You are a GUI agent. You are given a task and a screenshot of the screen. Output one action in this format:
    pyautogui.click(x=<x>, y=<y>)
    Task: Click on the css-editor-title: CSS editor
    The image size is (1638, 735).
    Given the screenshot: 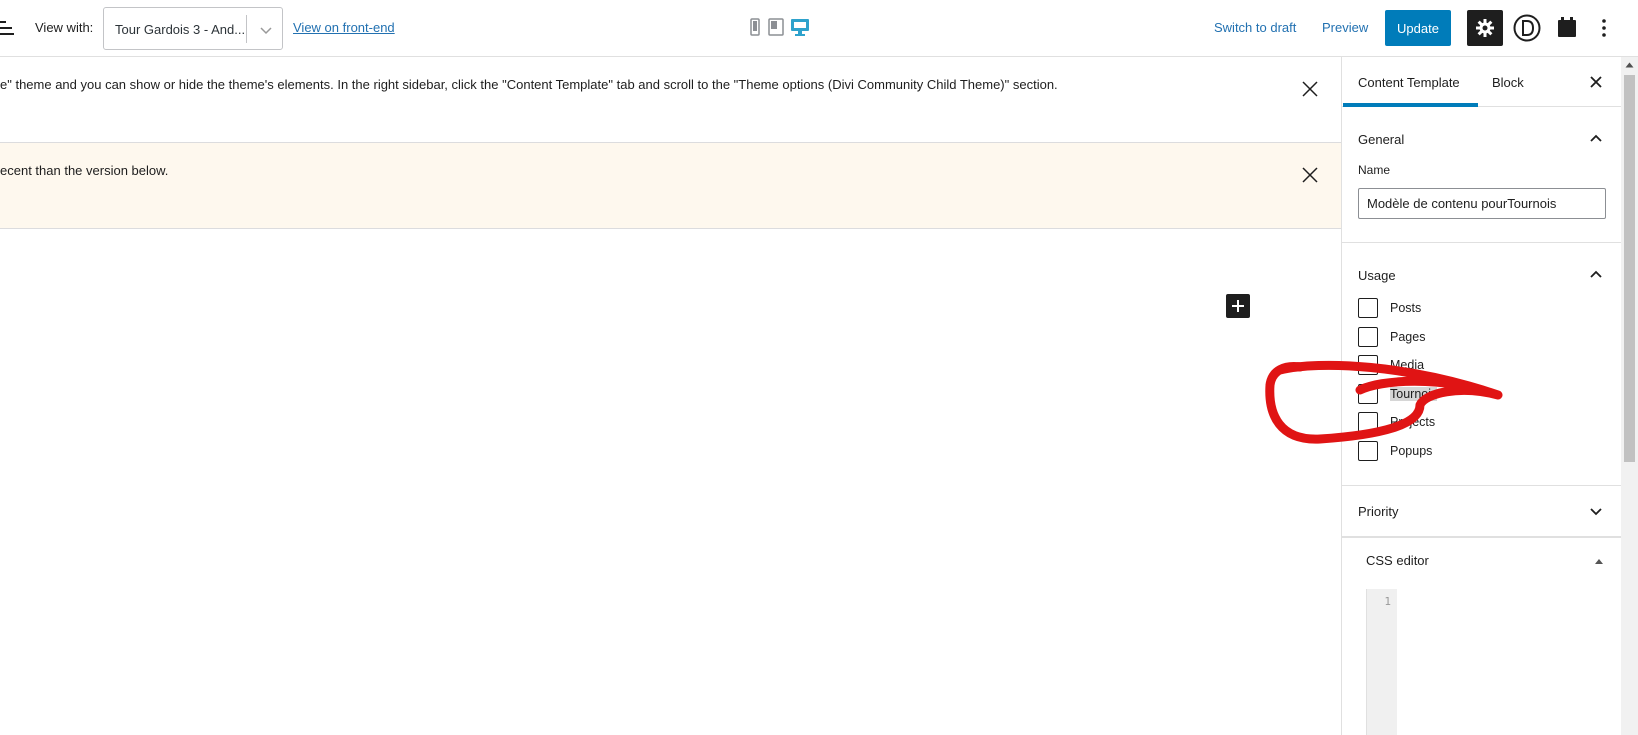 What is the action you would take?
    pyautogui.click(x=1397, y=560)
    